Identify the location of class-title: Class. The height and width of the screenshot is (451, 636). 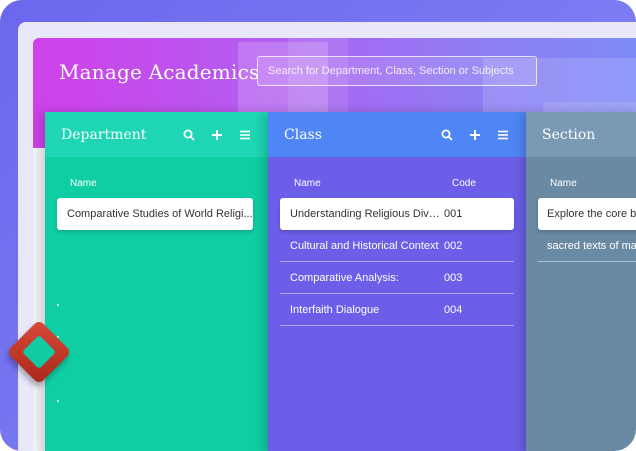
(303, 134).